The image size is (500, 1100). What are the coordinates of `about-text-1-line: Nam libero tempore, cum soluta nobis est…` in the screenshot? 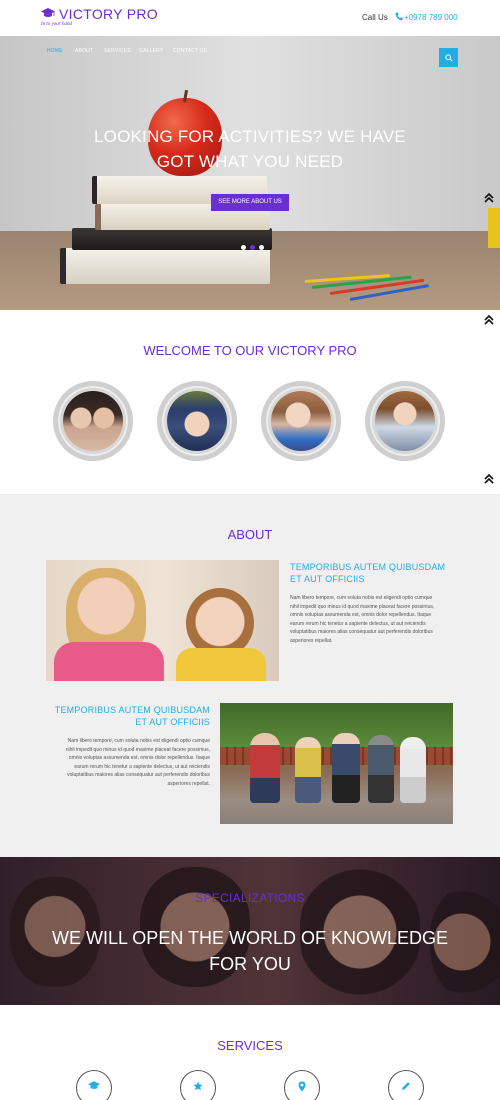 It's located at (361, 598).